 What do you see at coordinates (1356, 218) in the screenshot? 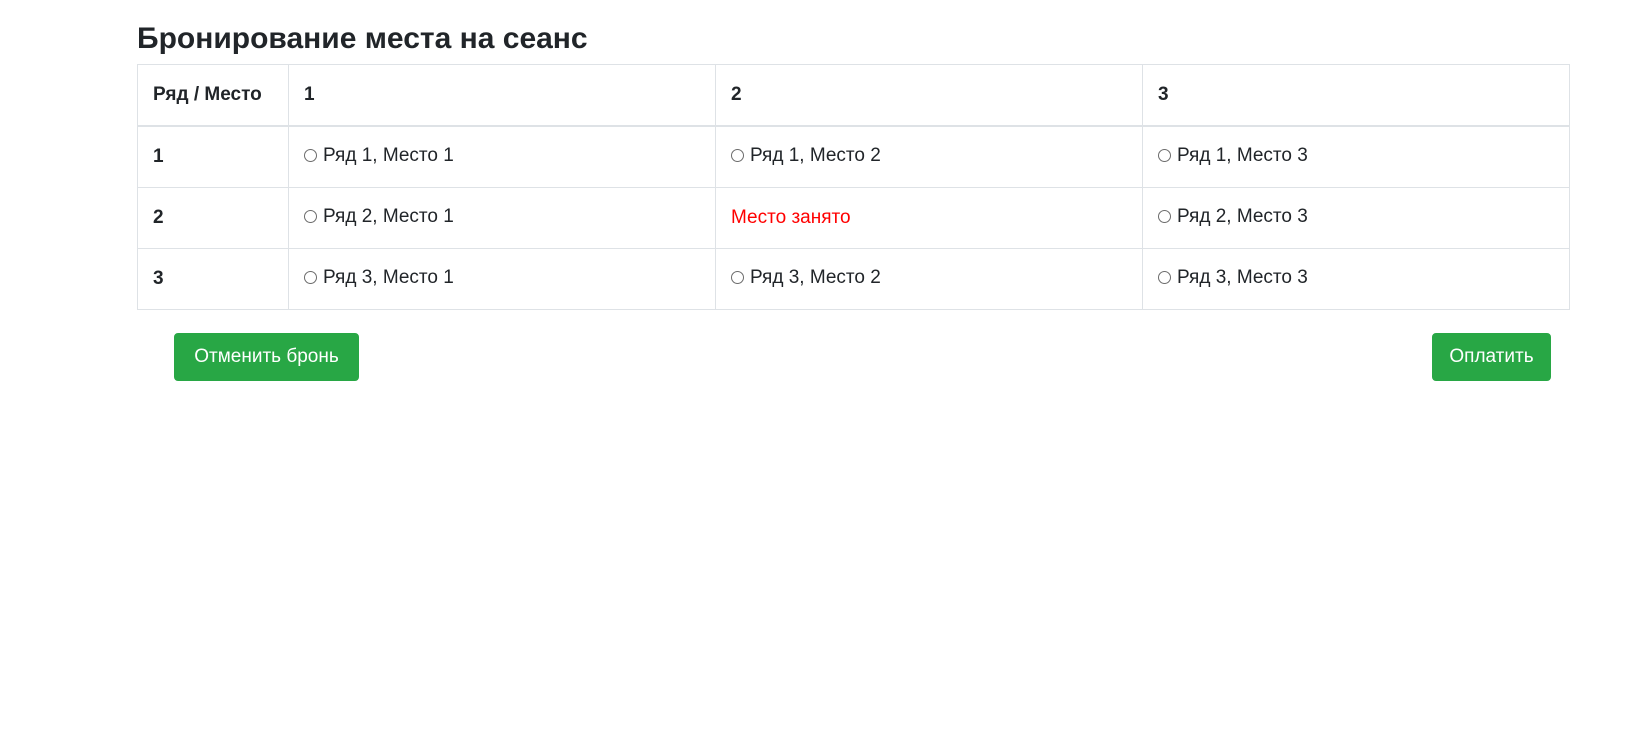
I see `seat-cell: Ряд 2, Место 3` at bounding box center [1356, 218].